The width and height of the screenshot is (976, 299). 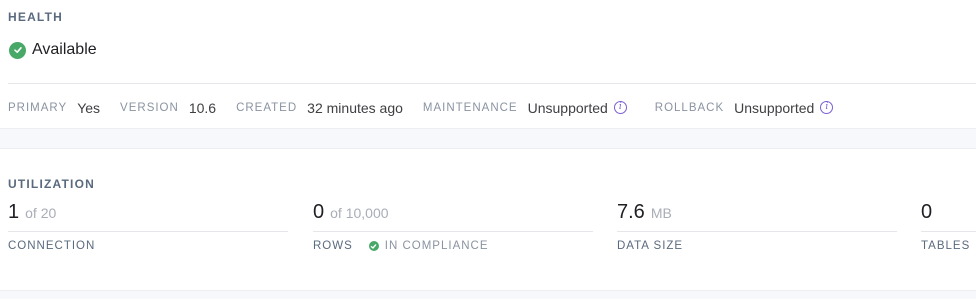 I want to click on section-separator, so click(x=488, y=138).